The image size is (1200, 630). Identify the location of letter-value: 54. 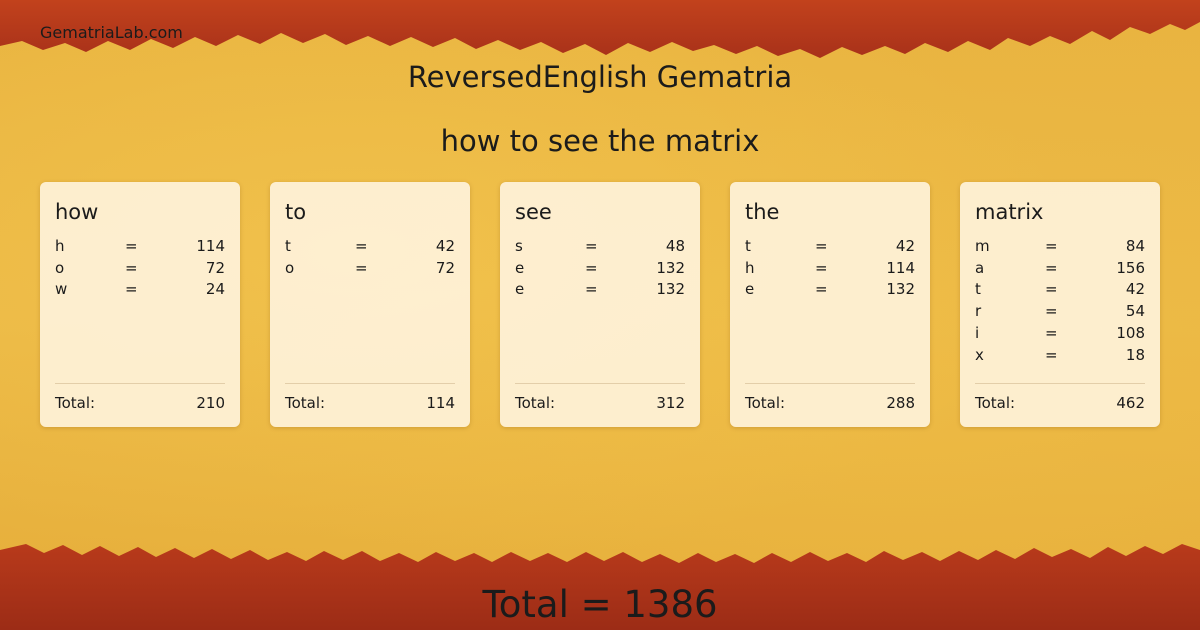
(1135, 311).